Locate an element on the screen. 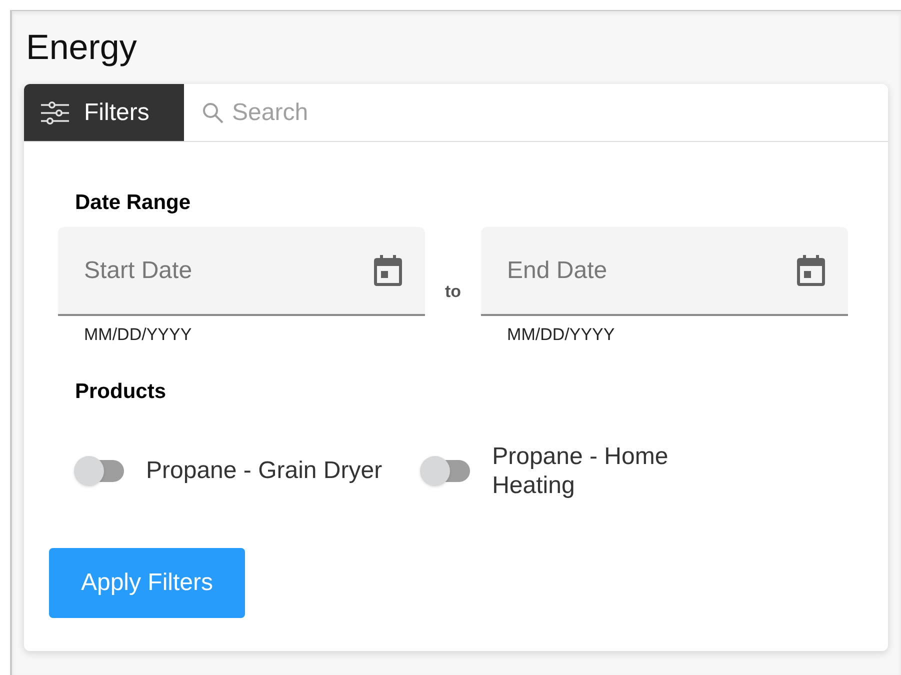  page-title: Energy is located at coordinates (81, 48).